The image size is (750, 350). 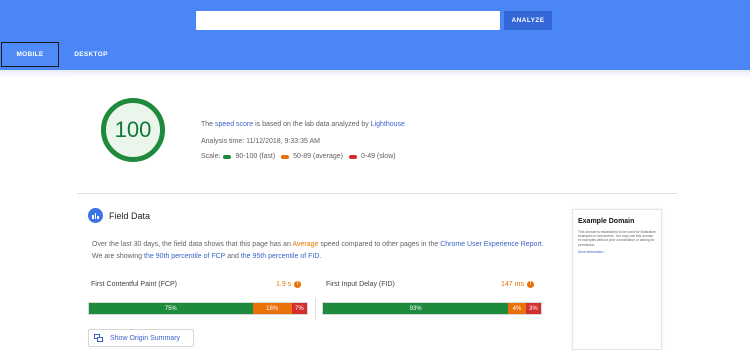 What do you see at coordinates (91, 54) in the screenshot?
I see `tab-desktop: DESKTOP` at bounding box center [91, 54].